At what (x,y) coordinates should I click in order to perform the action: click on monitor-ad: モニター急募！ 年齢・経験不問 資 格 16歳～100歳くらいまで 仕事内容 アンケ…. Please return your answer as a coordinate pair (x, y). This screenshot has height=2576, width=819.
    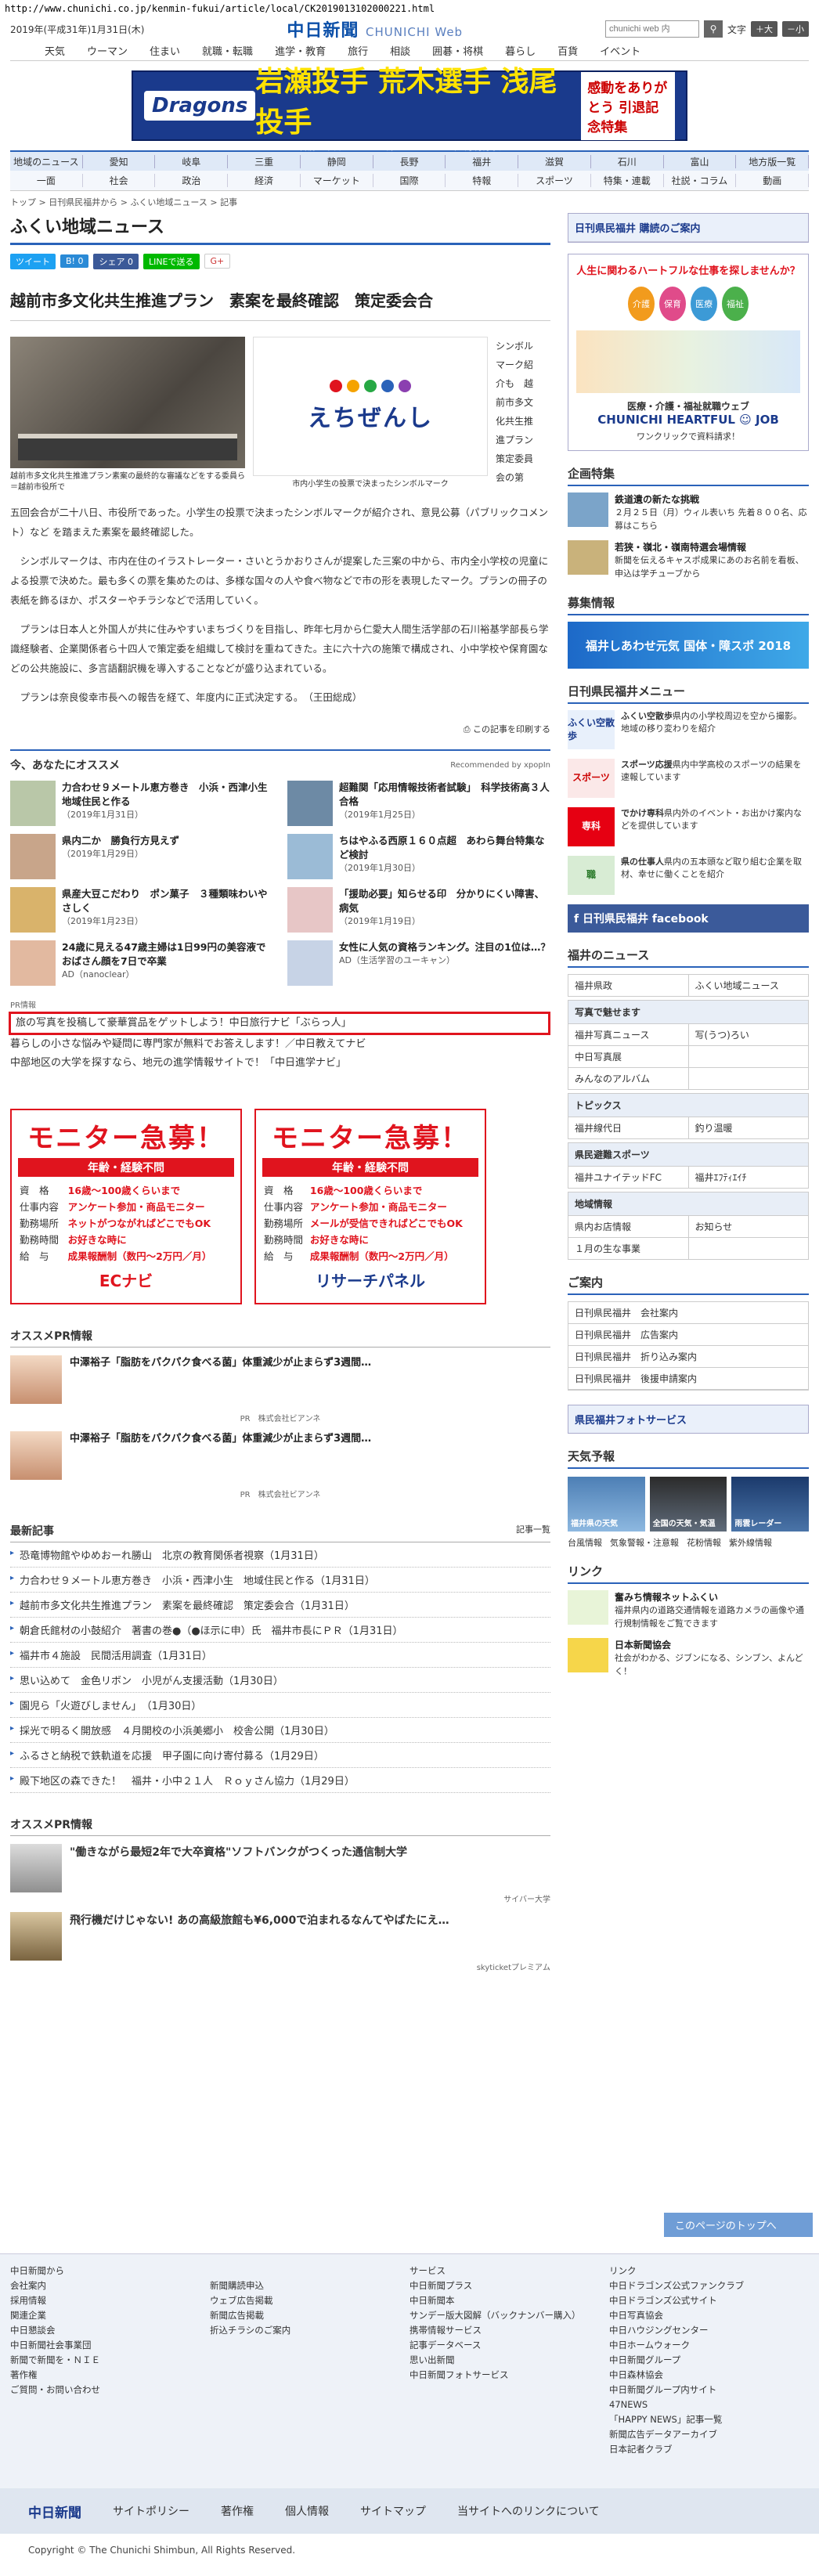
    Looking at the image, I should click on (126, 1207).